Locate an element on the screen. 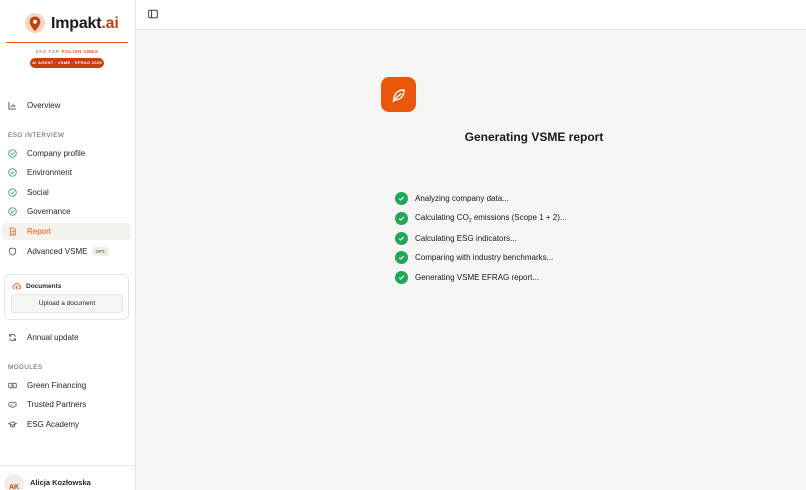 The height and width of the screenshot is (490, 806). section-label-modules: MODULES is located at coordinates (25, 367).